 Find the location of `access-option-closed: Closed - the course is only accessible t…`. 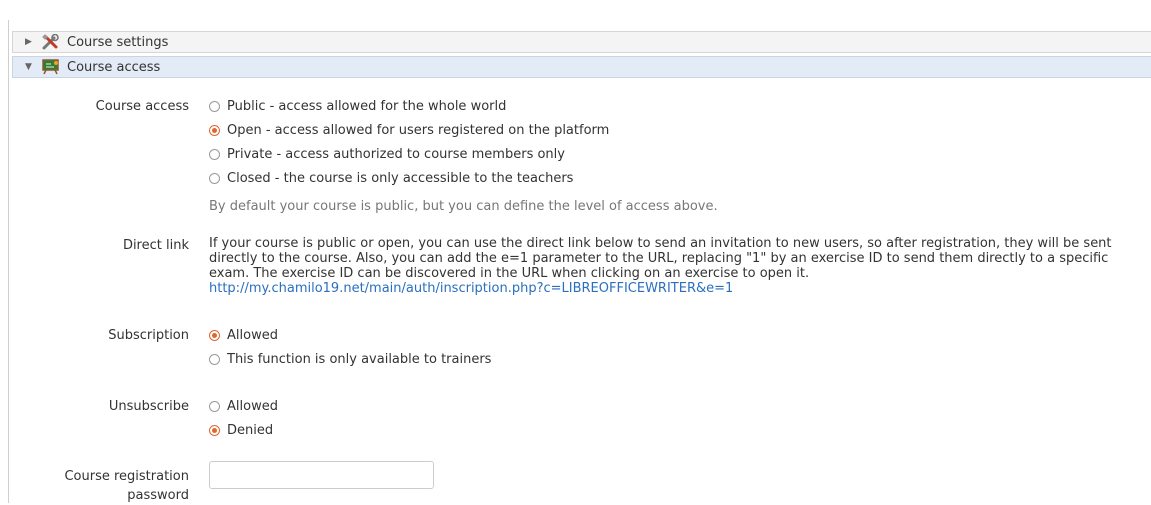

access-option-closed: Closed - the course is only accessible t… is located at coordinates (391, 178).